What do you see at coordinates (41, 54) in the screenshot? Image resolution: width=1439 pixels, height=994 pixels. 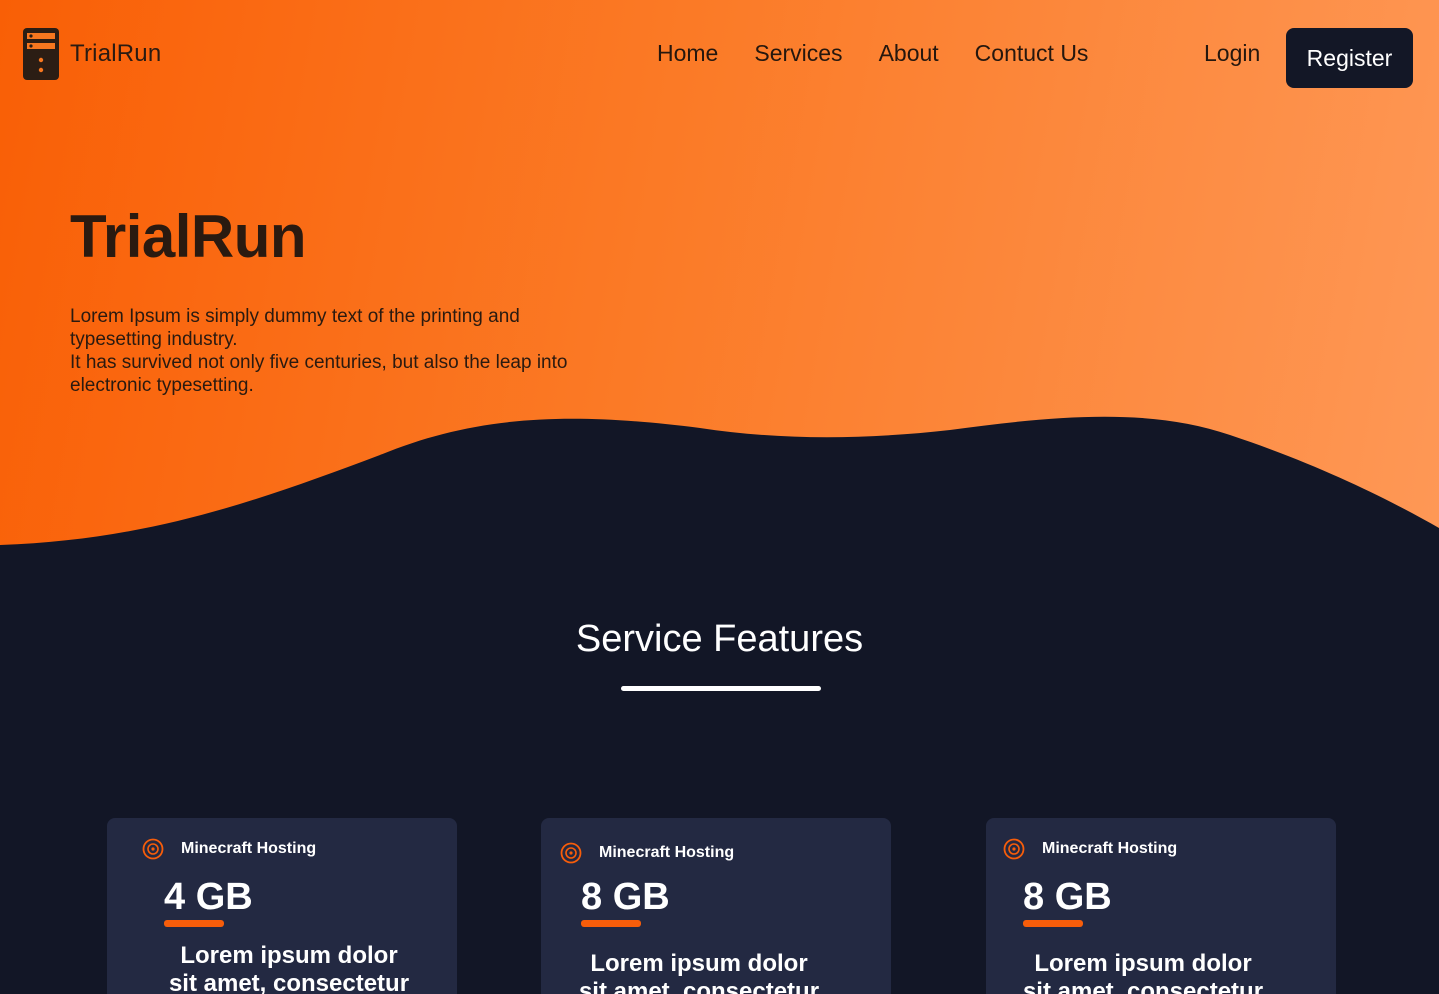 I see `server-icon` at bounding box center [41, 54].